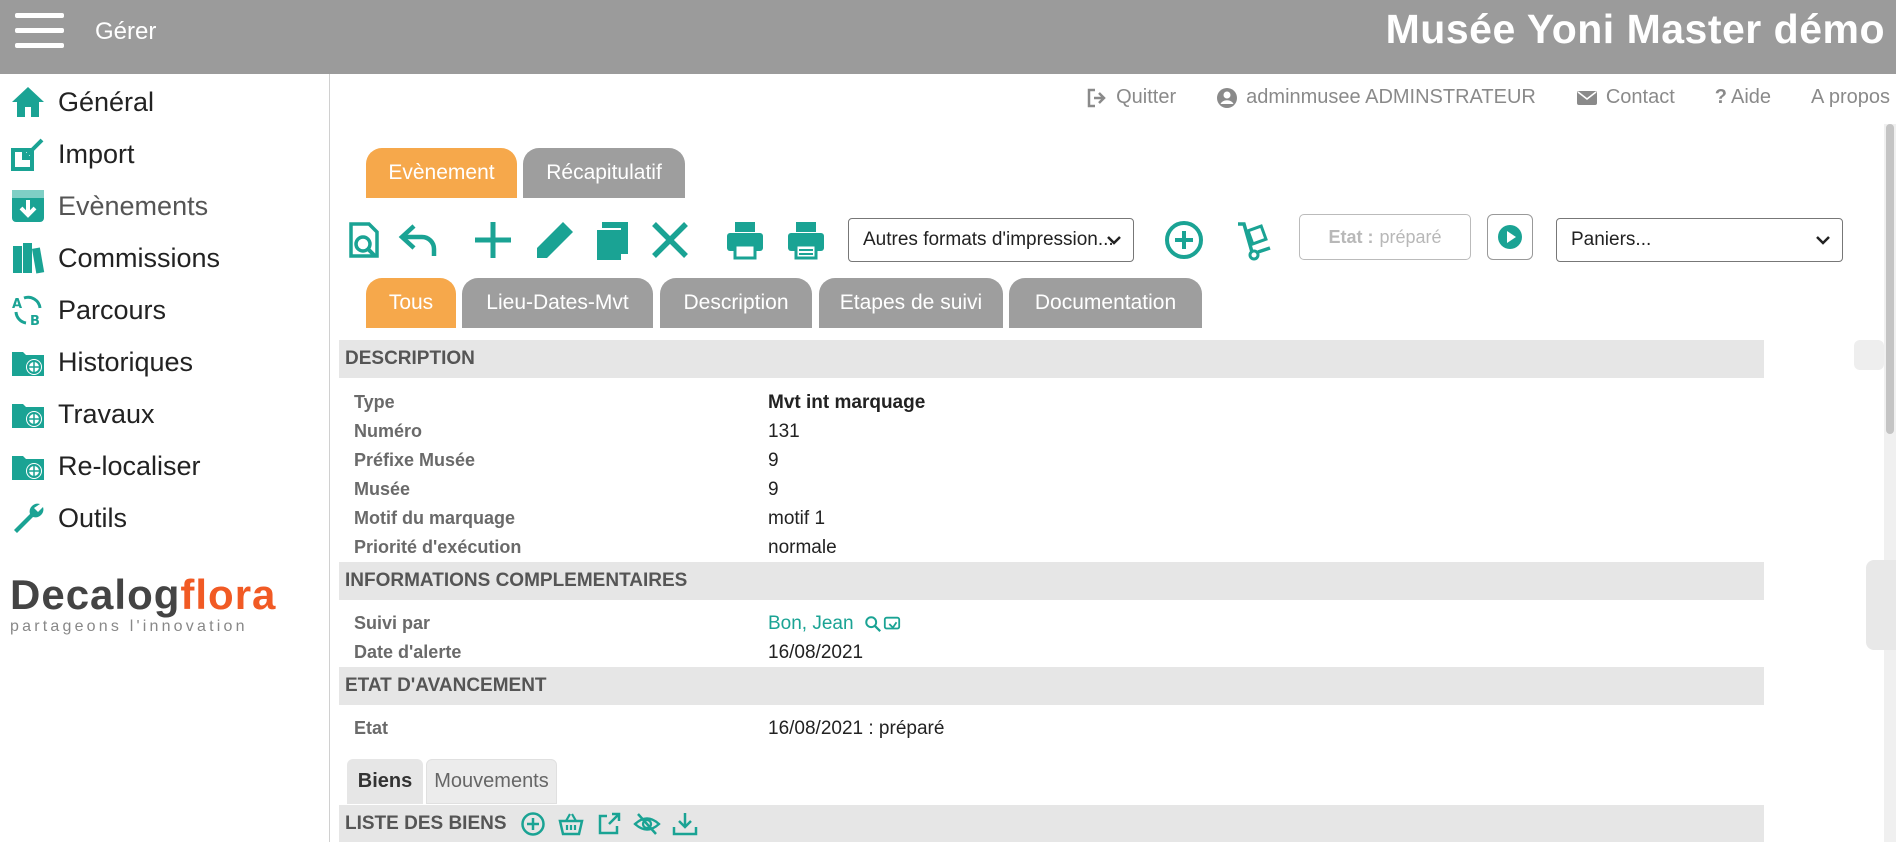  Describe the element at coordinates (1385, 237) in the screenshot. I see `status-field: Etat : préparé` at that location.